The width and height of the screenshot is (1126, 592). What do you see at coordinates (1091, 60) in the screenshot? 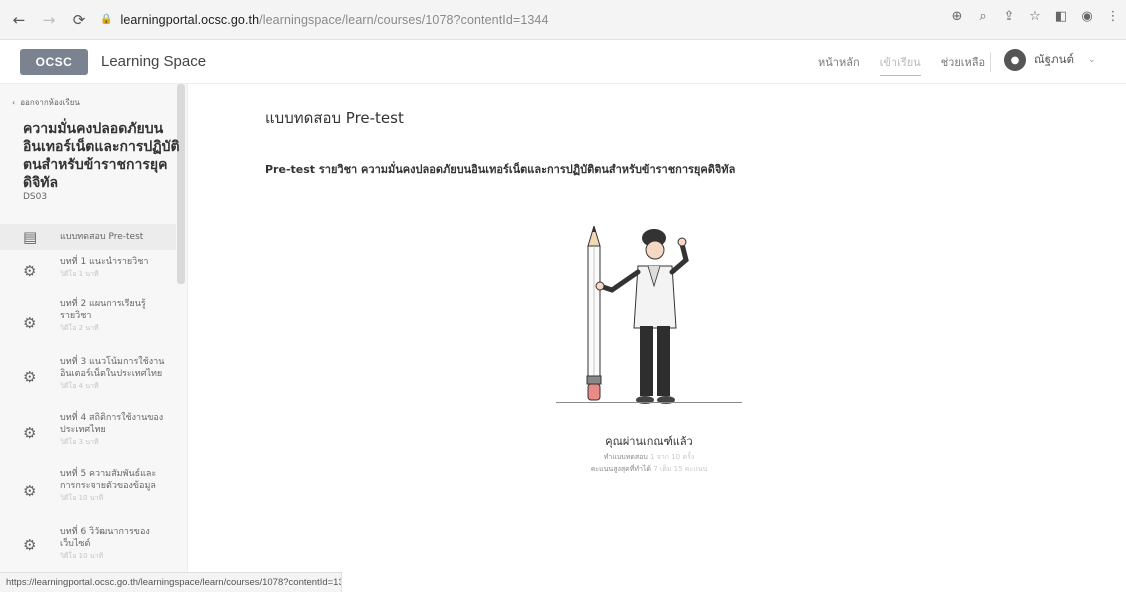
I see `chevron-down-icon: ⌄` at bounding box center [1091, 60].